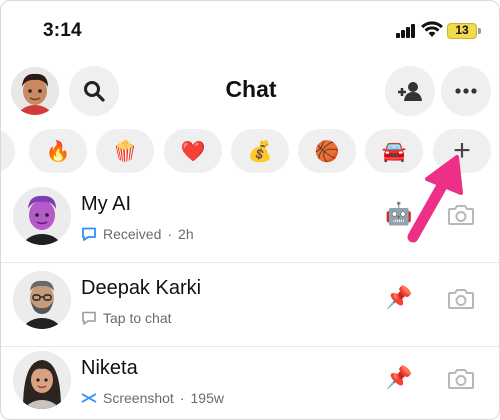  What do you see at coordinates (58, 151) in the screenshot?
I see `chip-fire: 🔥` at bounding box center [58, 151].